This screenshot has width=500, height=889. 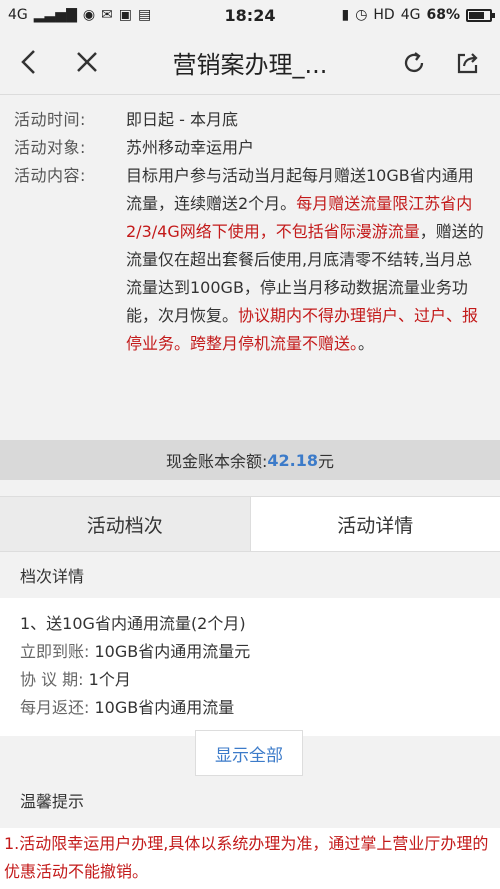 I want to click on battery-icon, so click(x=480, y=15).